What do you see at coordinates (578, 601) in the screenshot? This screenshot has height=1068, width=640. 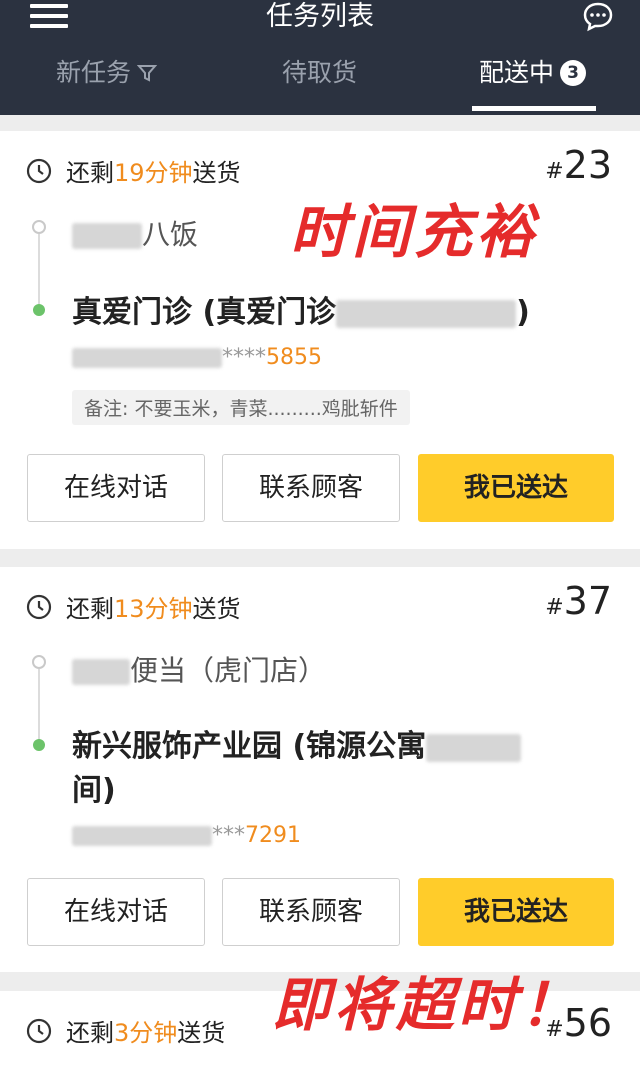 I see `order-number: #37` at bounding box center [578, 601].